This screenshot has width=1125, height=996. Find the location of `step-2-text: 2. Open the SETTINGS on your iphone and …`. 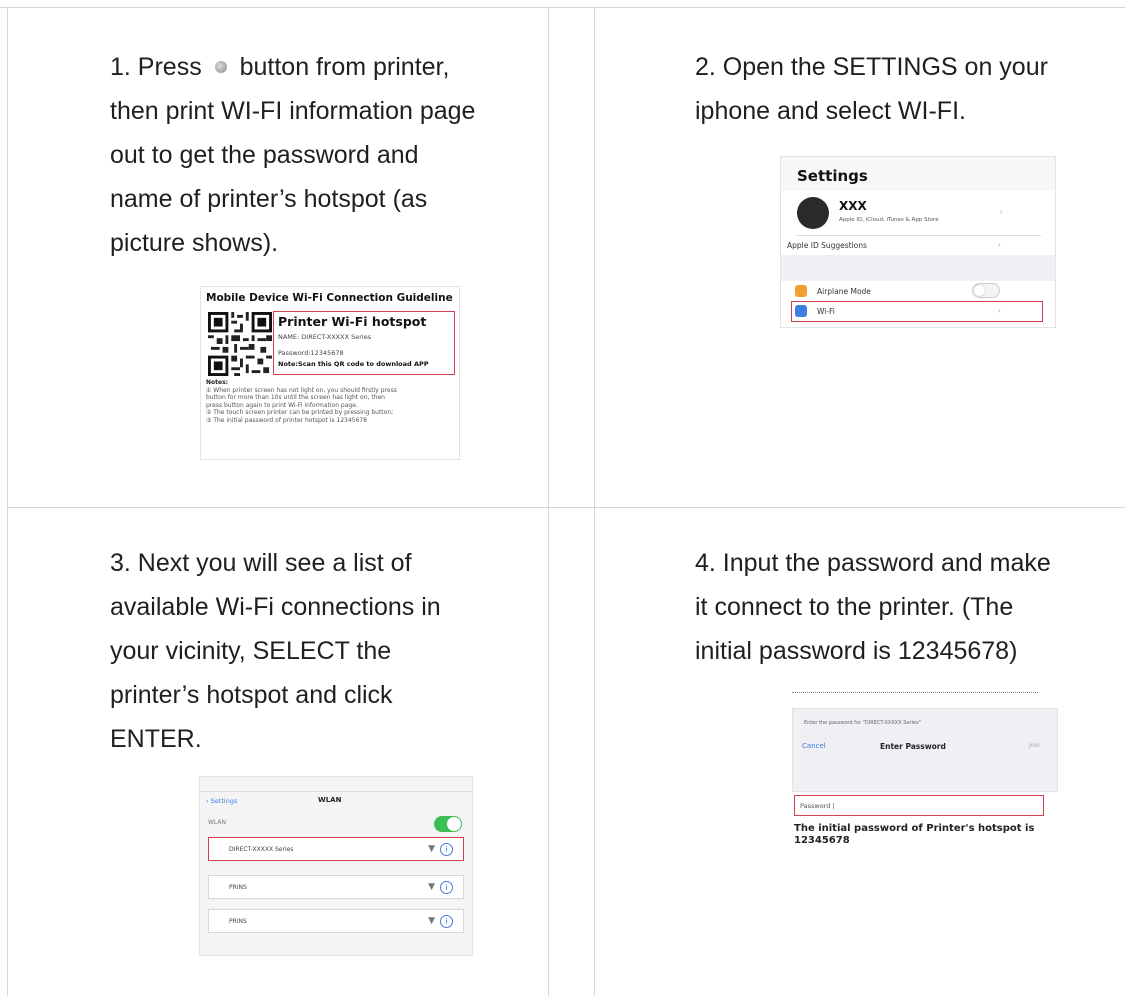

step-2-text: 2. Open the SETTINGS on your iphone and … is located at coordinates (905, 89).